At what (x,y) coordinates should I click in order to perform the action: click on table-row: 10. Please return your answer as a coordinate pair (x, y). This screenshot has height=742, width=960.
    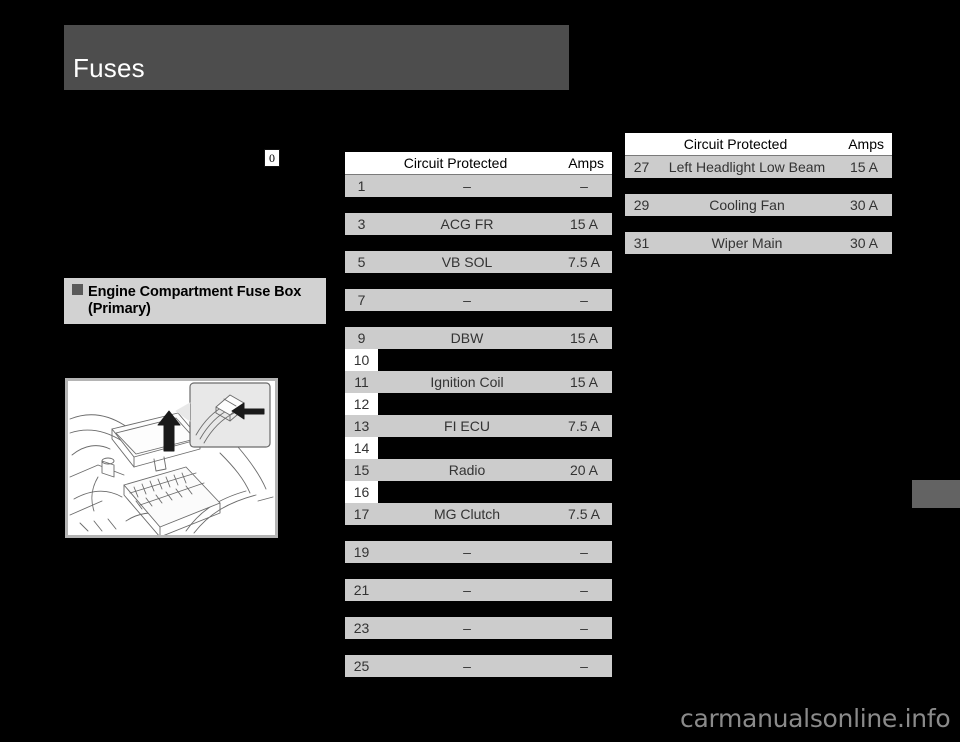
    Looking at the image, I should click on (478, 360).